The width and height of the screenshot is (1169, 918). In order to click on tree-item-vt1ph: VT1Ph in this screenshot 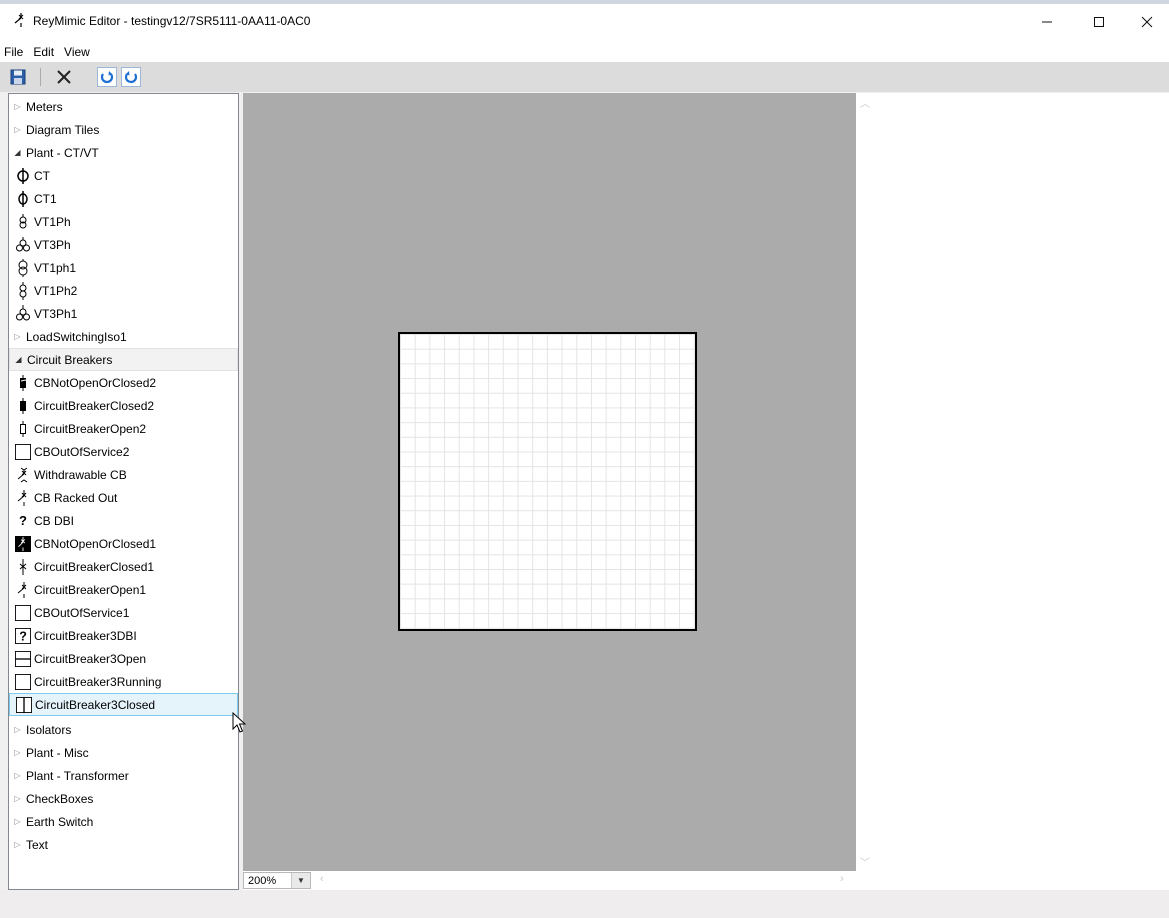, I will do `click(123, 221)`.